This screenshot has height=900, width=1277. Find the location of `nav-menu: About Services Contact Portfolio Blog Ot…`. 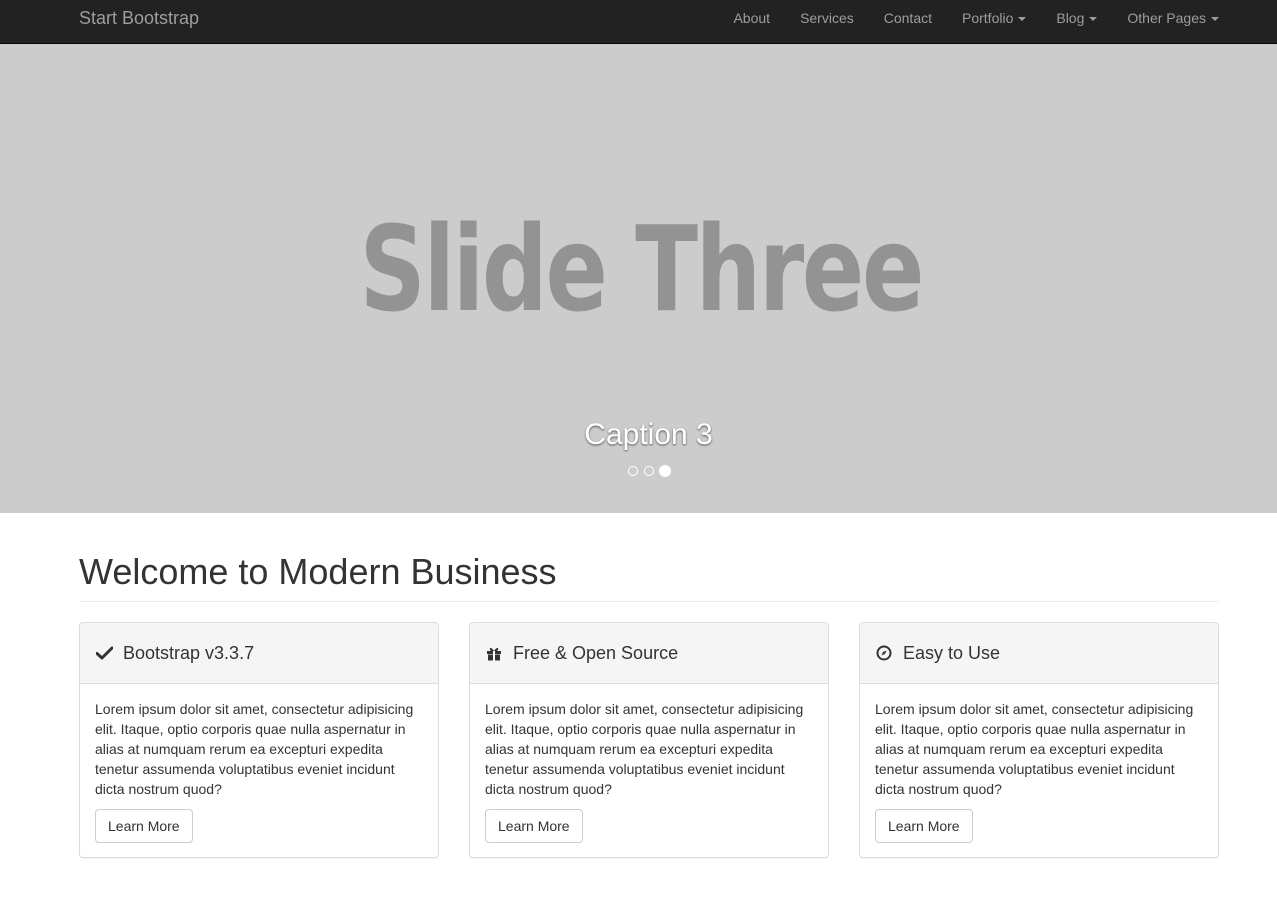

nav-menu: About Services Contact Portfolio Blog Ot… is located at coordinates (961, 18).